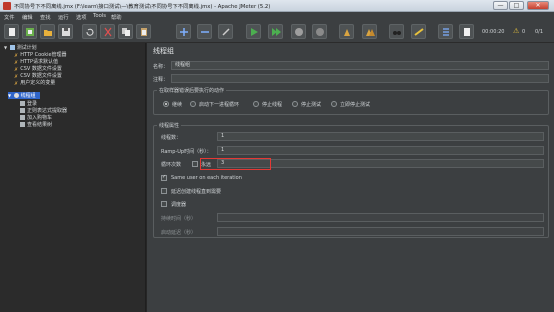  I want to click on name-label: 名称：, so click(161, 67).